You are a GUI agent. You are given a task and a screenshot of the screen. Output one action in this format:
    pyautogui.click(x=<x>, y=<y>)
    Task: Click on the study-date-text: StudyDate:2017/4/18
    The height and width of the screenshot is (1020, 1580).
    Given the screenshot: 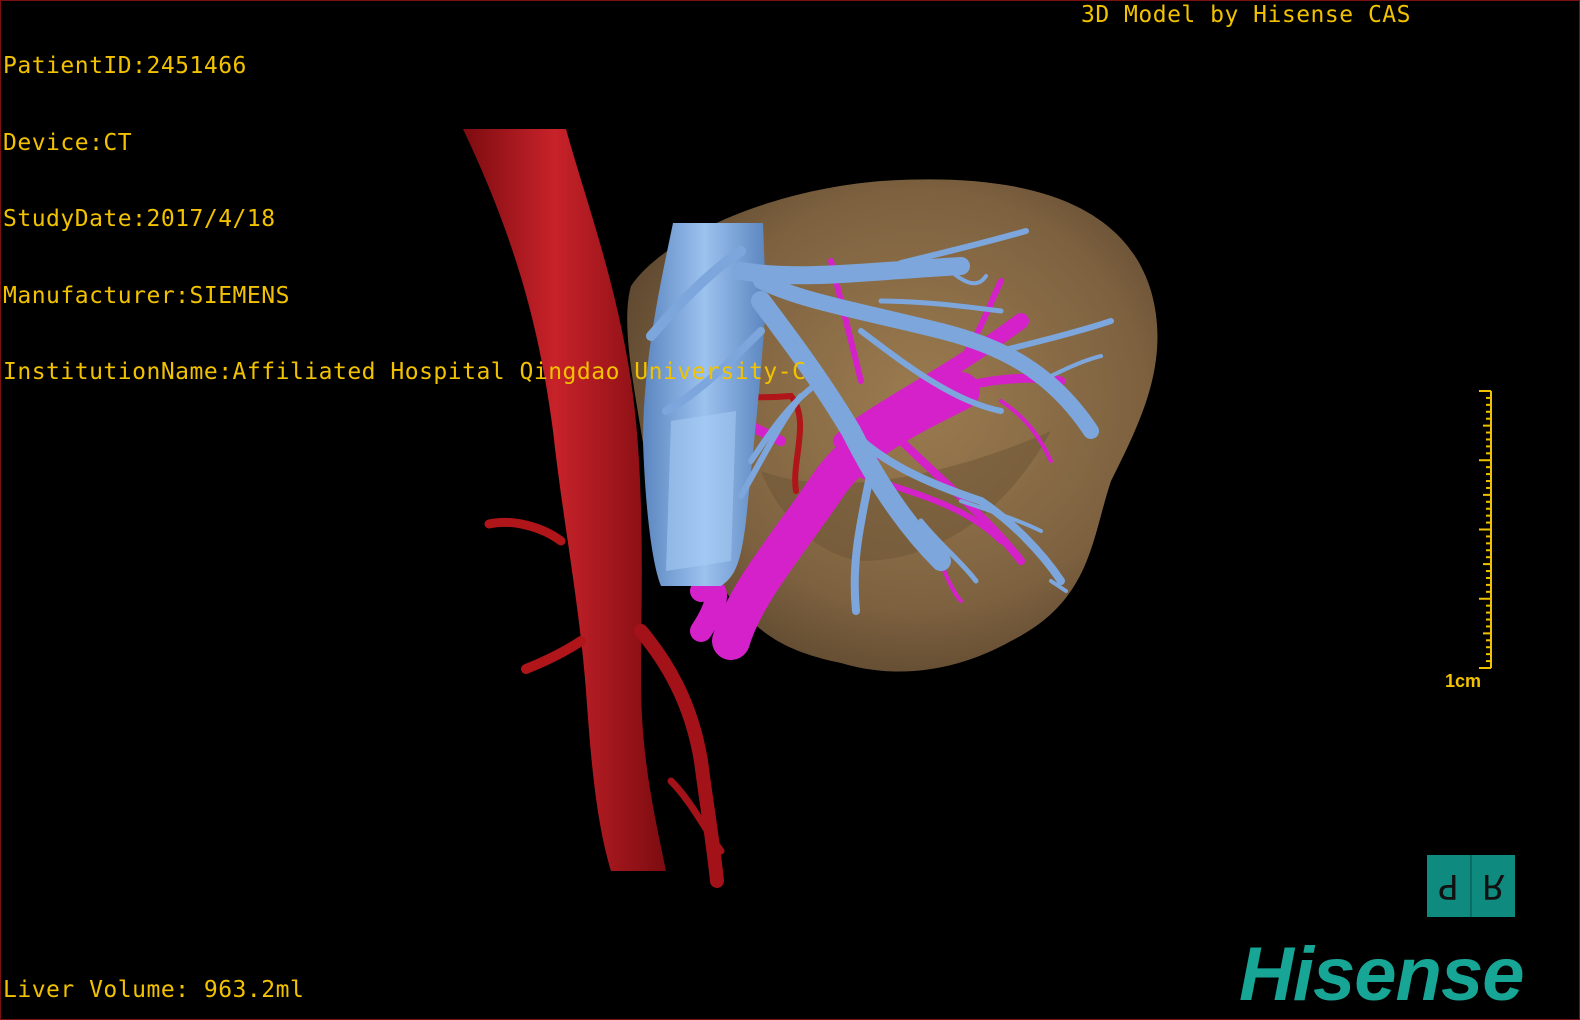 What is the action you would take?
    pyautogui.click(x=139, y=219)
    